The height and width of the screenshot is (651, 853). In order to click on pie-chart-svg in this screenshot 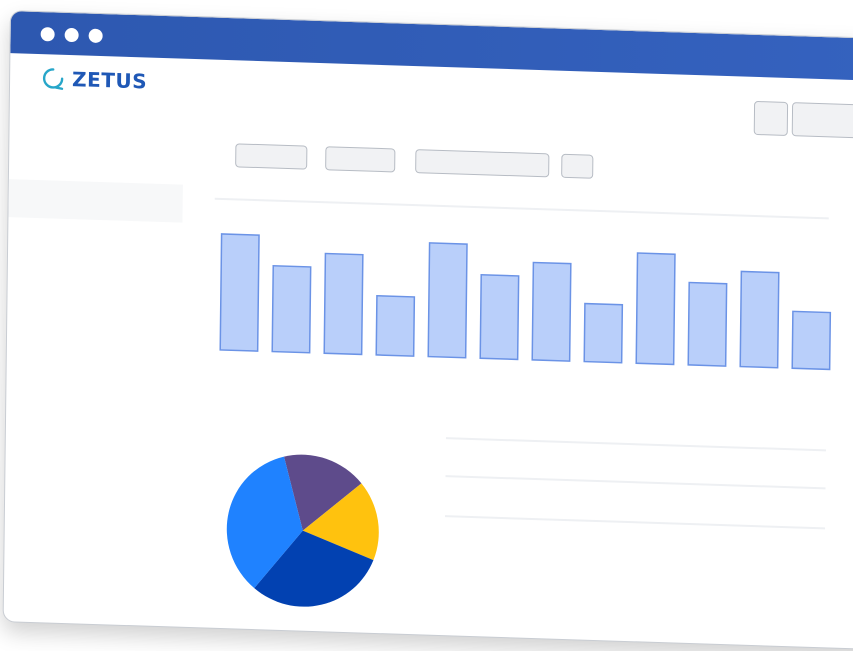, I will do `click(302, 530)`.